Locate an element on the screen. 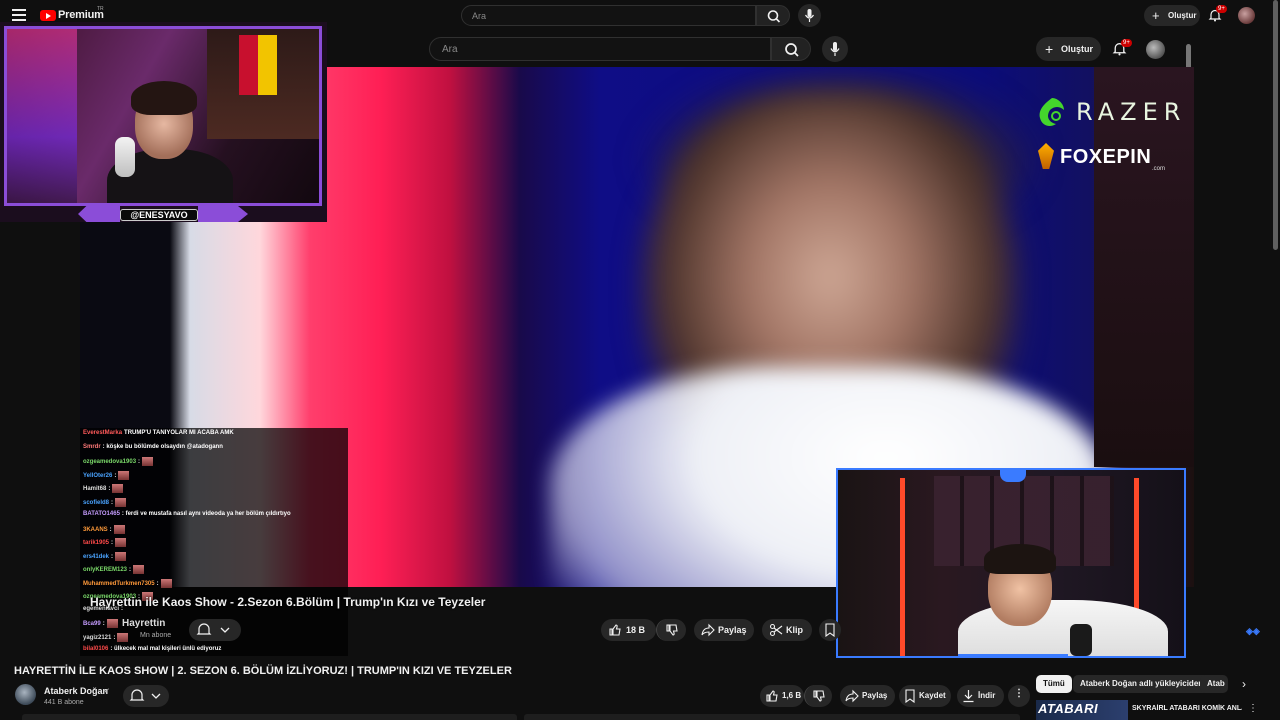 This screenshot has height=720, width=1280. stream-channel-subs: Mn abone is located at coordinates (156, 635).